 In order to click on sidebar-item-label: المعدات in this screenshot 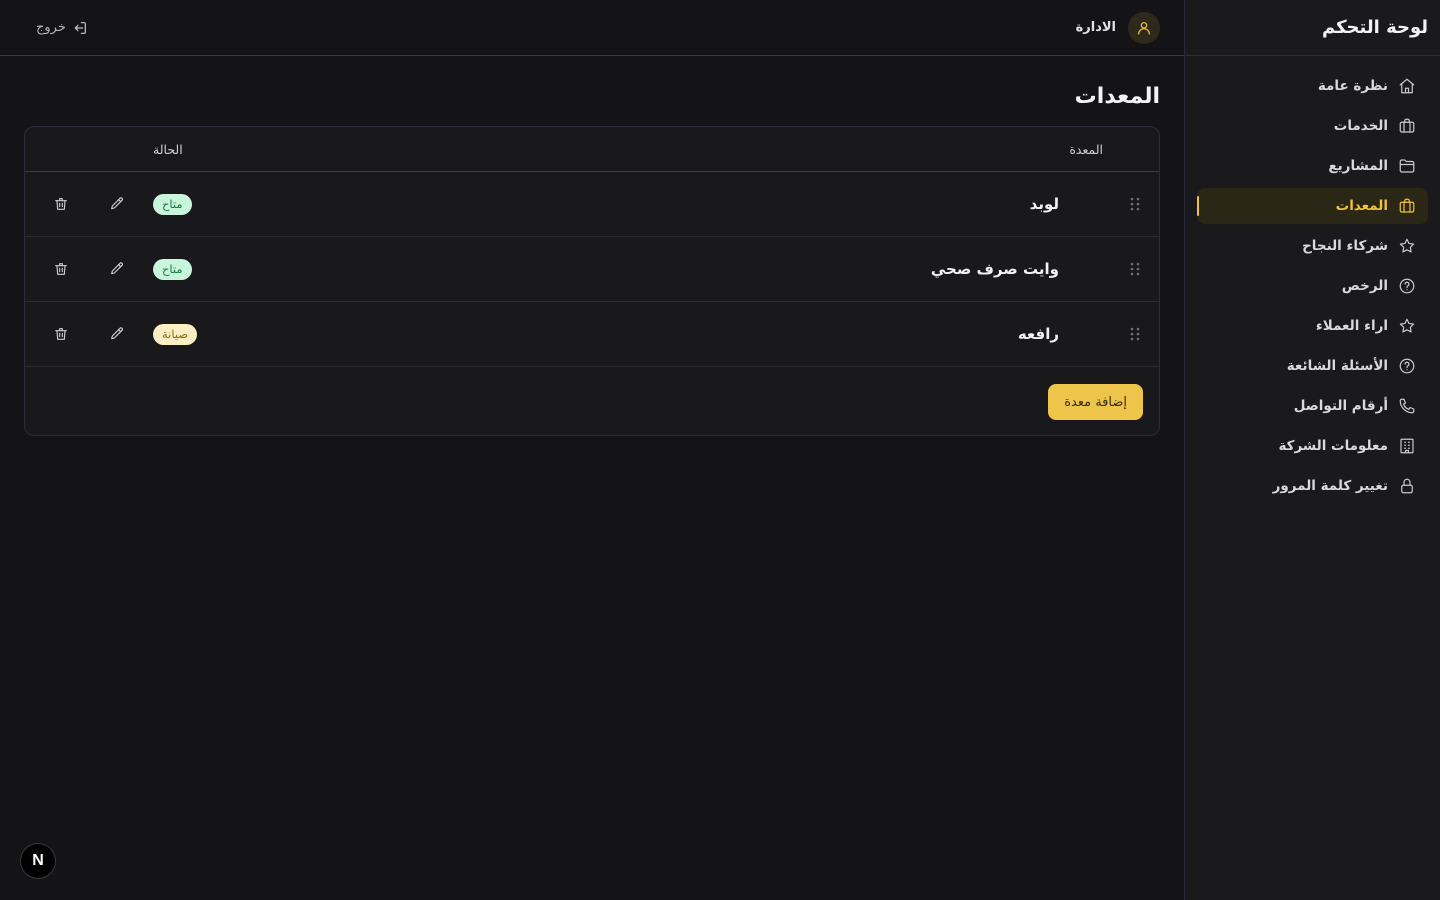, I will do `click(1361, 206)`.